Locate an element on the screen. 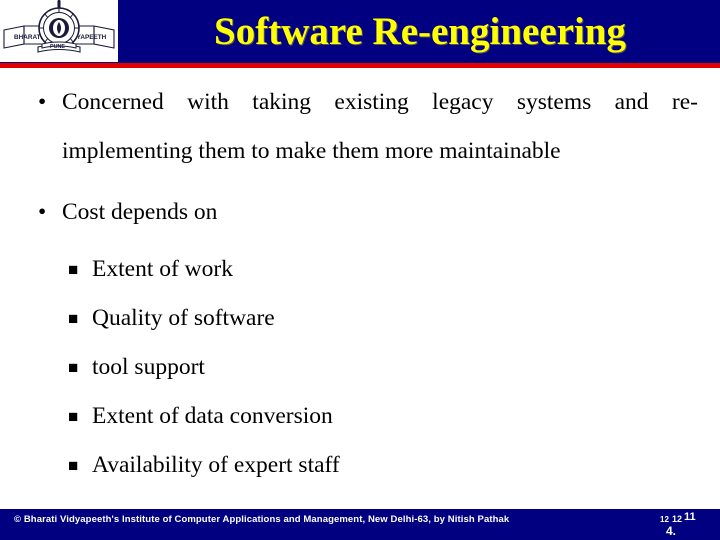  slide-title: Software Re-engineering is located at coordinates (420, 31).